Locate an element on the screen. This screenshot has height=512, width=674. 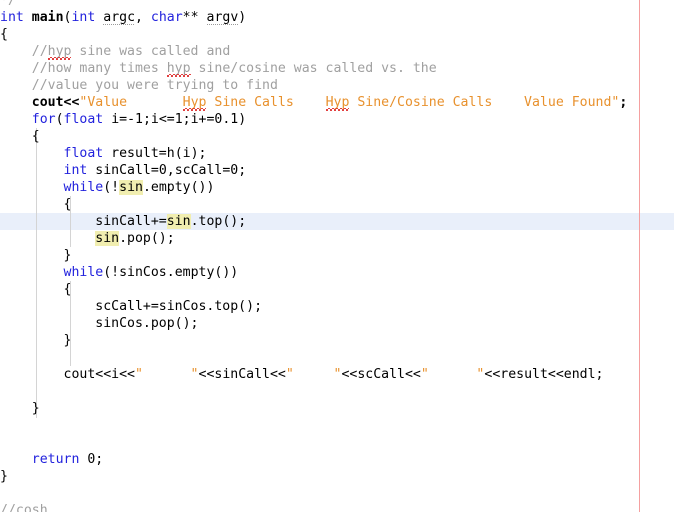
keyword-token: for is located at coordinates (43, 119).